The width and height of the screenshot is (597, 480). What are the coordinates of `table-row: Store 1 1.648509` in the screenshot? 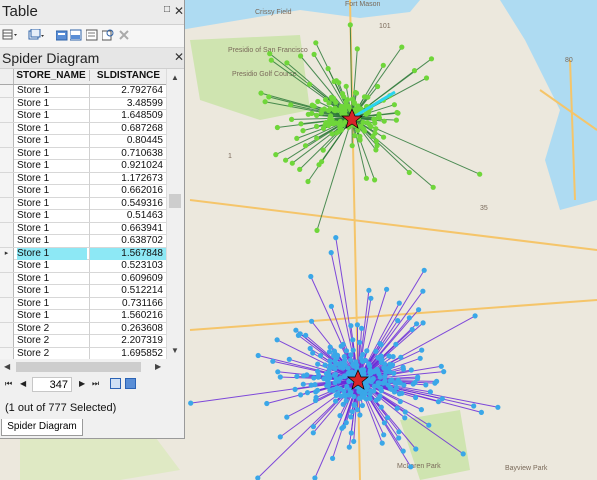 It's located at (83, 116).